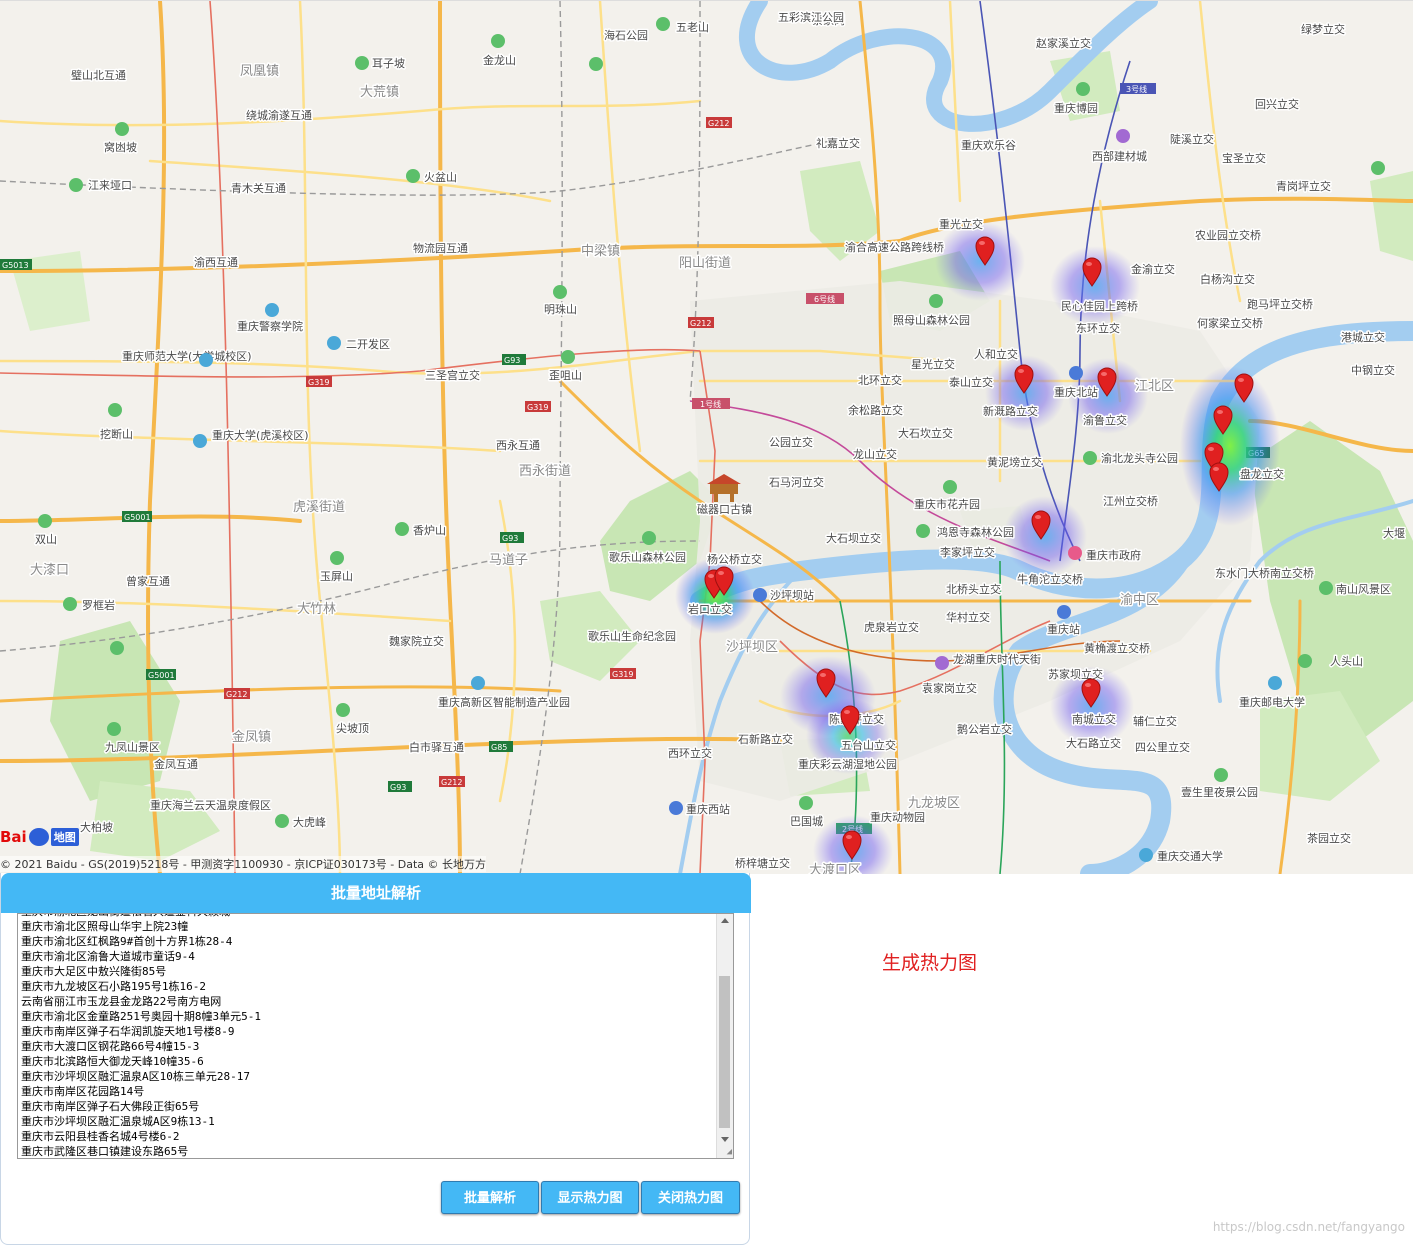 The image size is (1413, 1247). I want to click on map-label: 龙湖重庆时代天街, so click(997, 659).